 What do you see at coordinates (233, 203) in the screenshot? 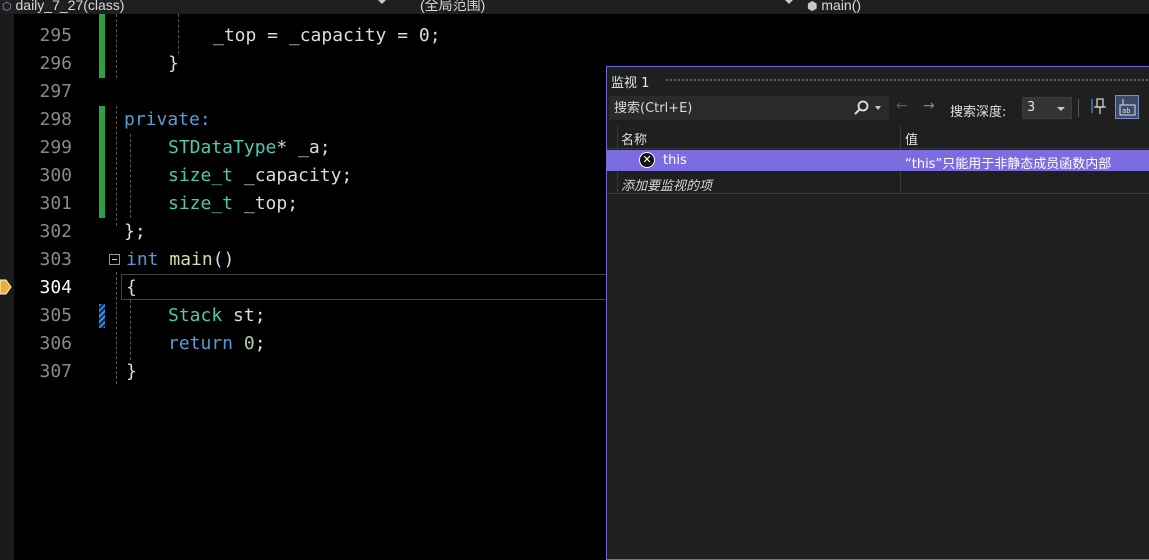
I see `code-line: size_t _top;` at bounding box center [233, 203].